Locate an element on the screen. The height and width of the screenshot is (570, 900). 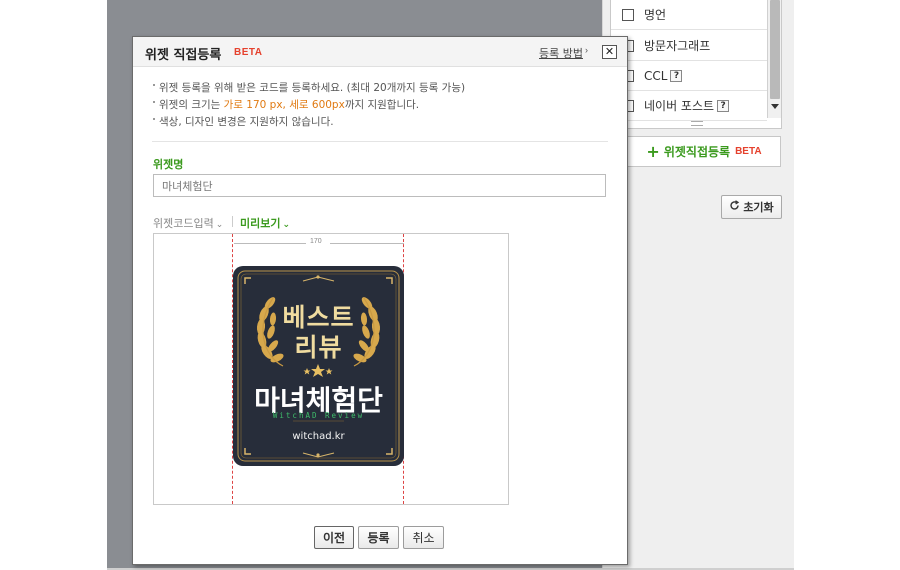
resize-grip-icon is located at coordinates (697, 123).